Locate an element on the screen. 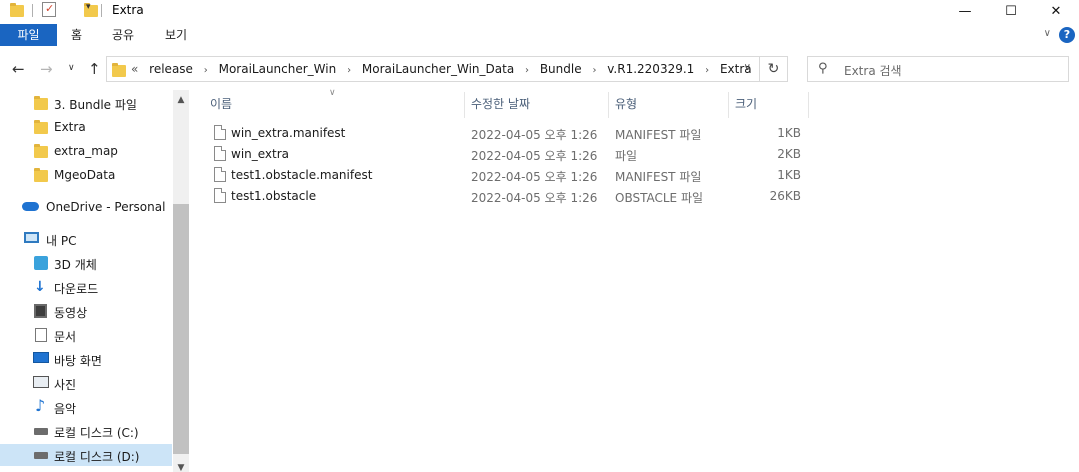  desktop-icon is located at coordinates (41, 357).